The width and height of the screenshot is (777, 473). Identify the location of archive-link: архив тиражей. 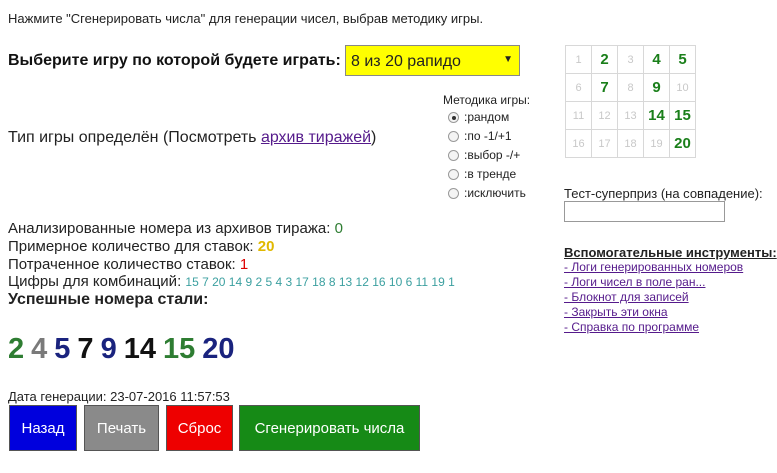
(316, 137).